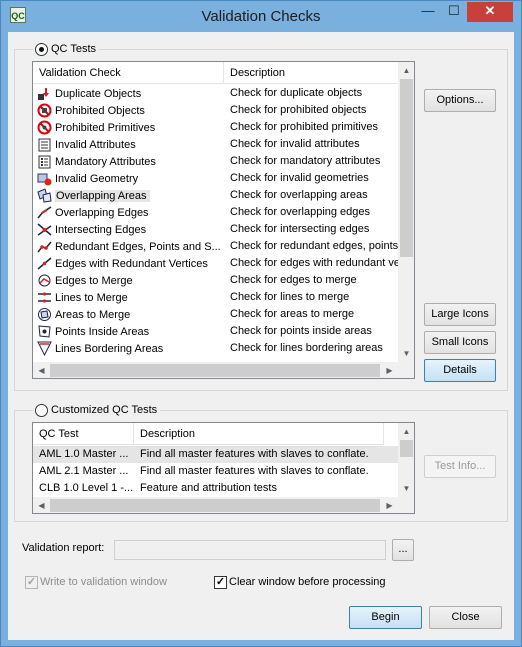 This screenshot has height=647, width=522. Describe the element at coordinates (460, 370) in the screenshot. I see `details-button: Details` at that location.